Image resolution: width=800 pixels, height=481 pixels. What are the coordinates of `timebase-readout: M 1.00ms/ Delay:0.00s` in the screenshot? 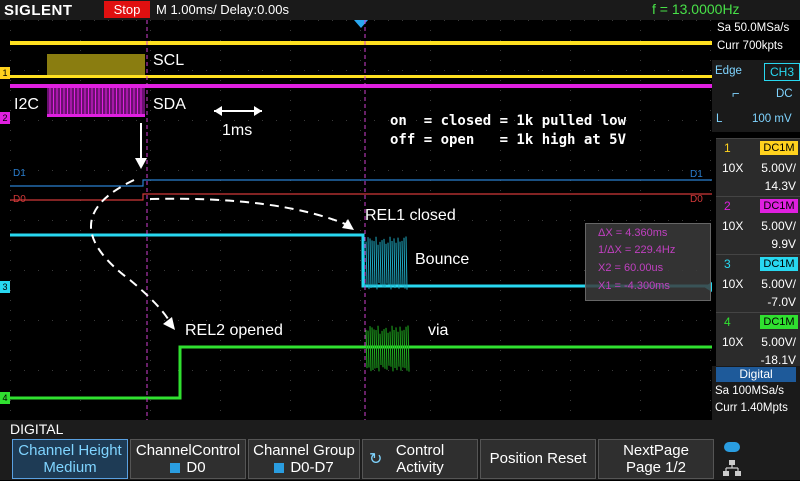 It's located at (222, 9).